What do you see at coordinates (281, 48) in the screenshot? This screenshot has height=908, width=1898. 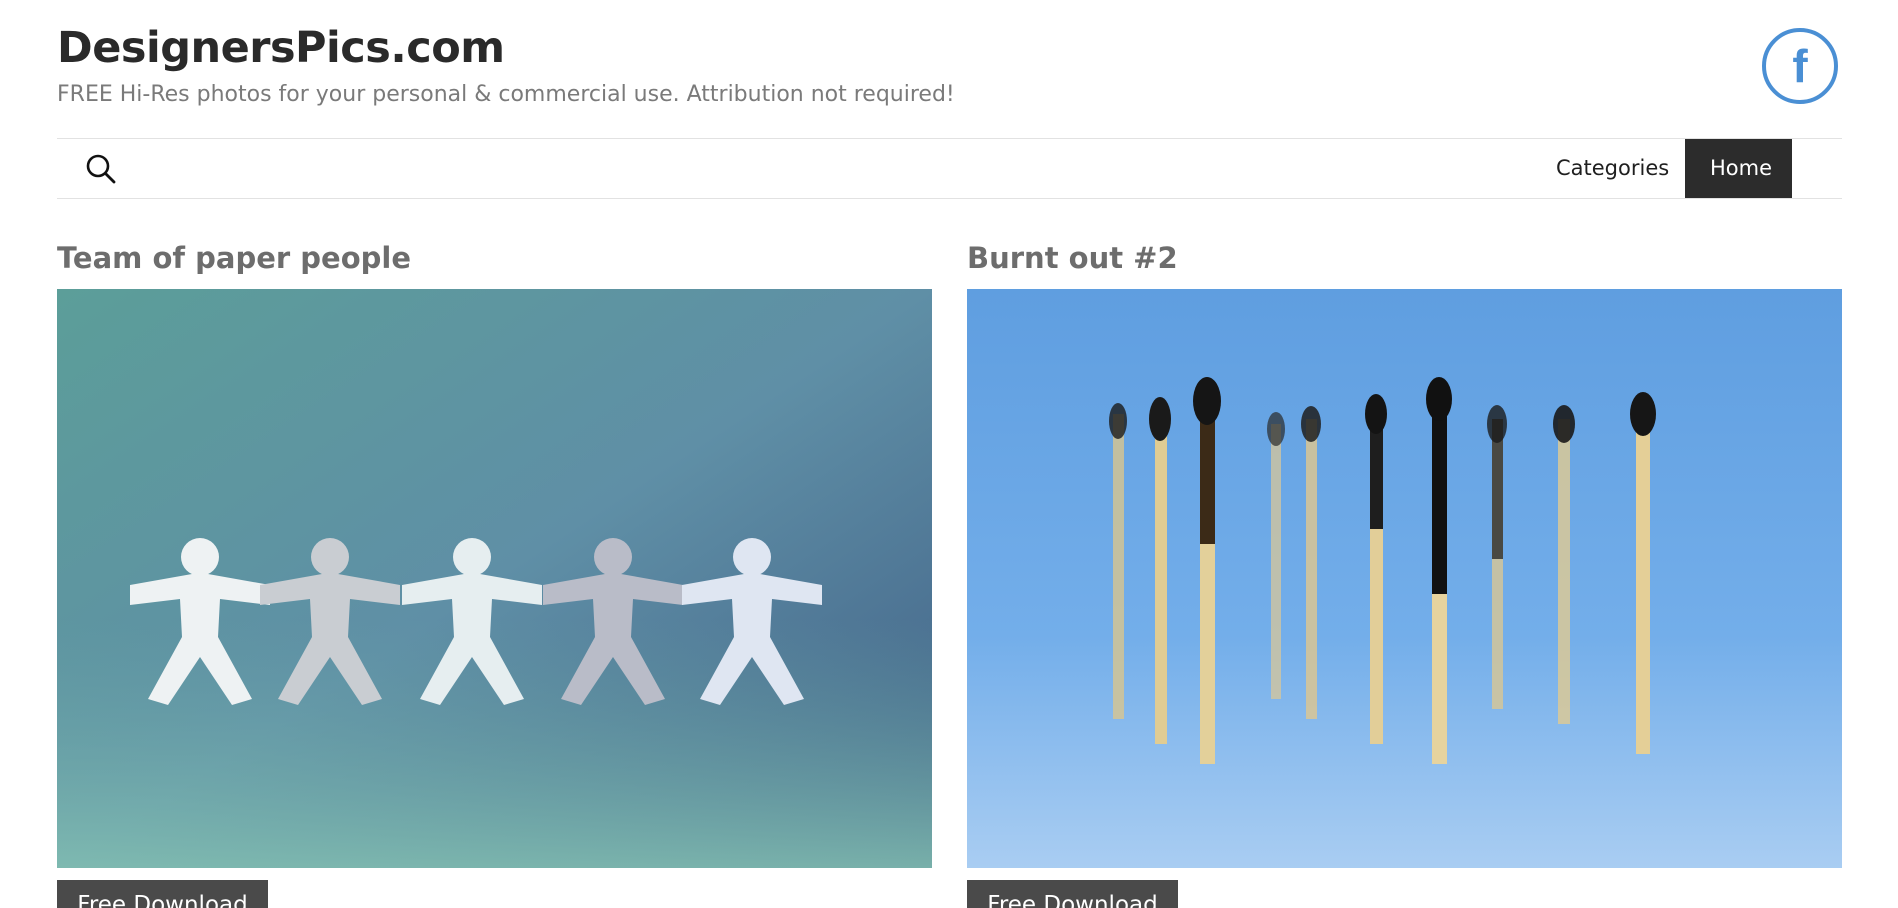 I see `site-title: DesignersPics.com` at bounding box center [281, 48].